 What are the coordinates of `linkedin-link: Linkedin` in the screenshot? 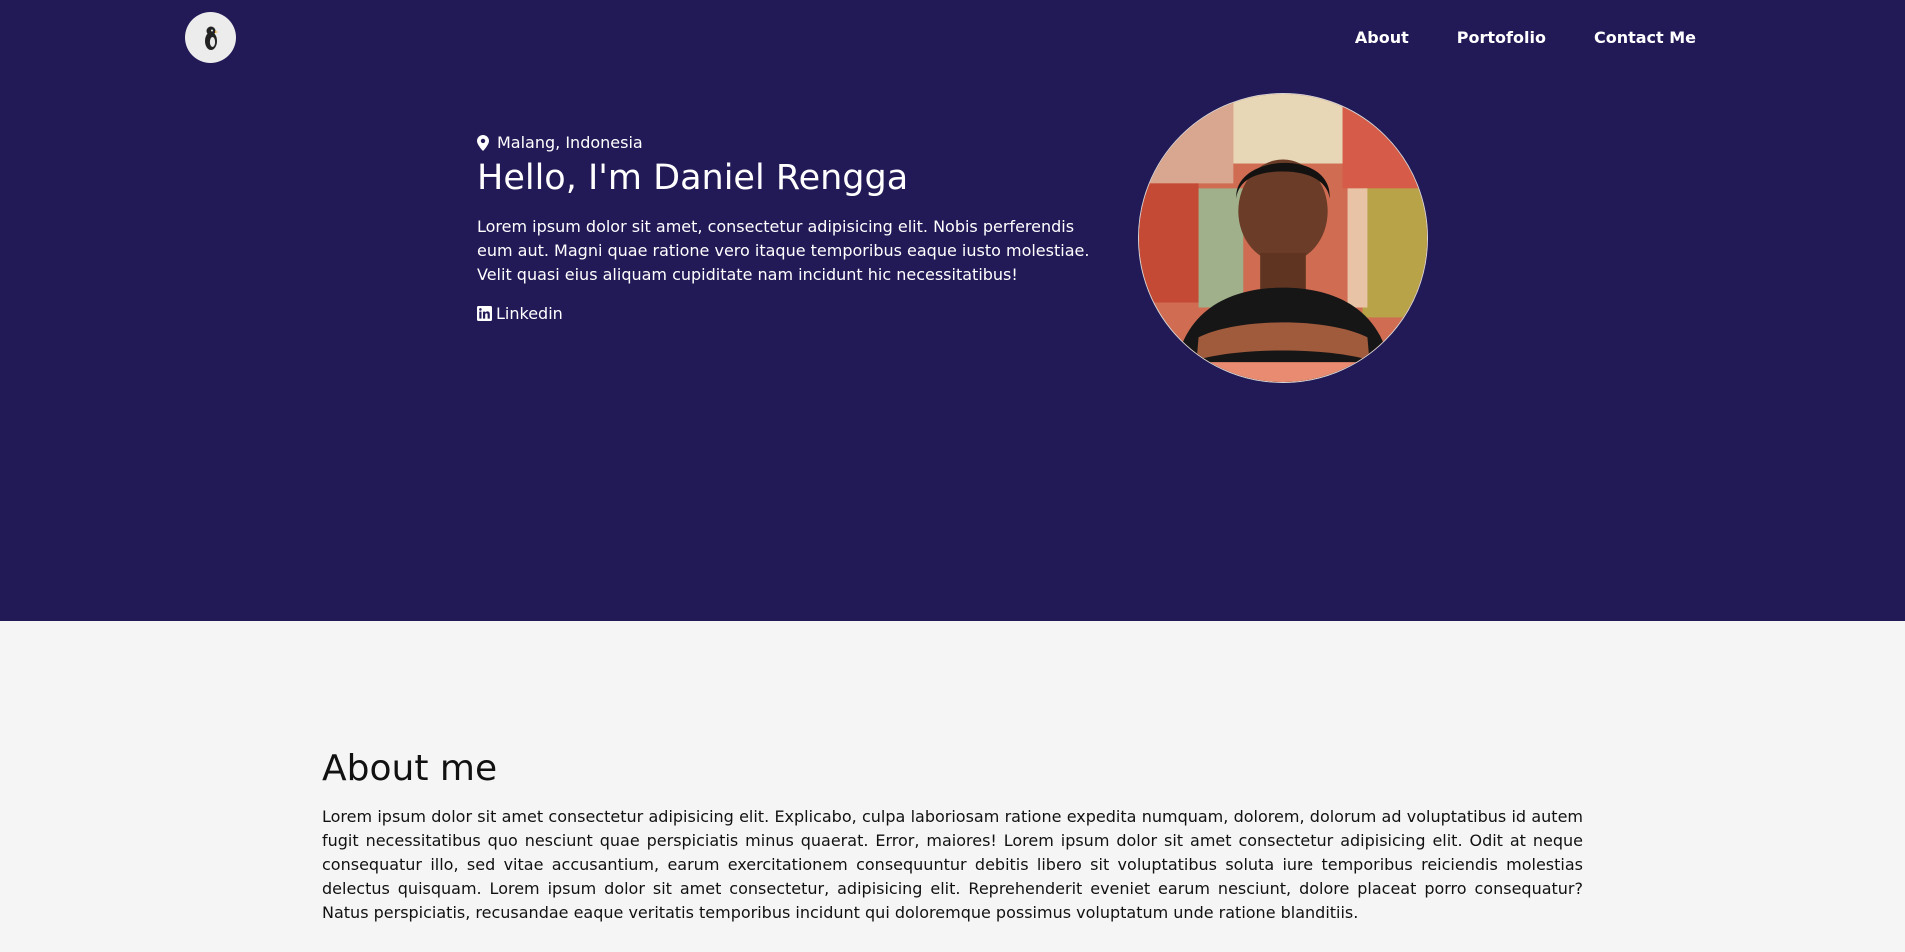 It's located at (520, 313).